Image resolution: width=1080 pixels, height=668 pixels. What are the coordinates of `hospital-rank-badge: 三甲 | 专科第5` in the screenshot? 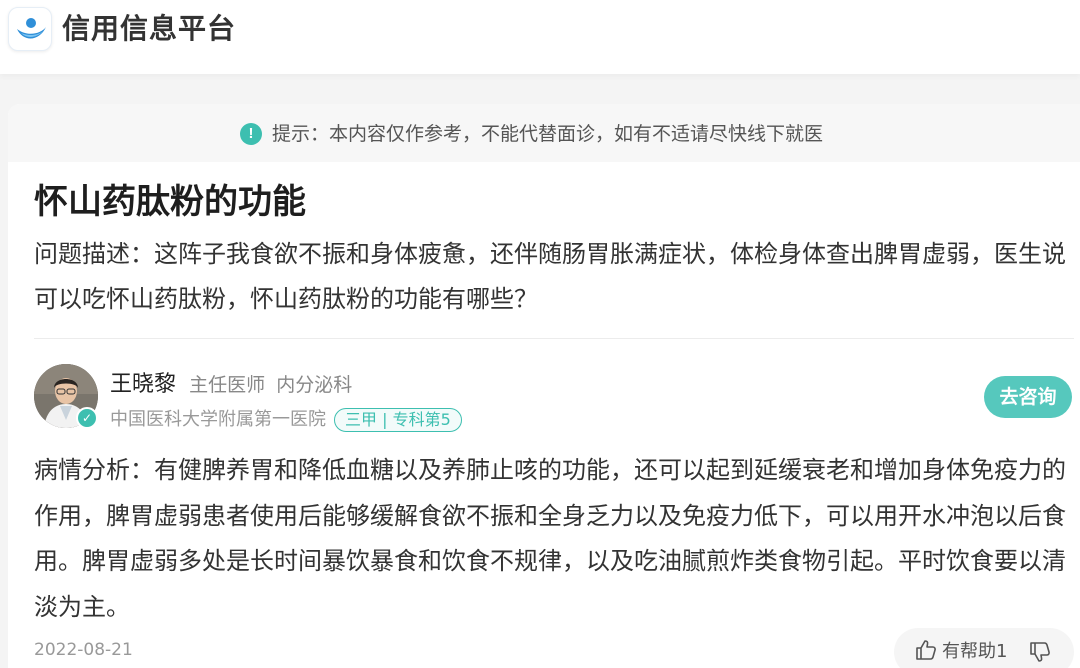 It's located at (398, 420).